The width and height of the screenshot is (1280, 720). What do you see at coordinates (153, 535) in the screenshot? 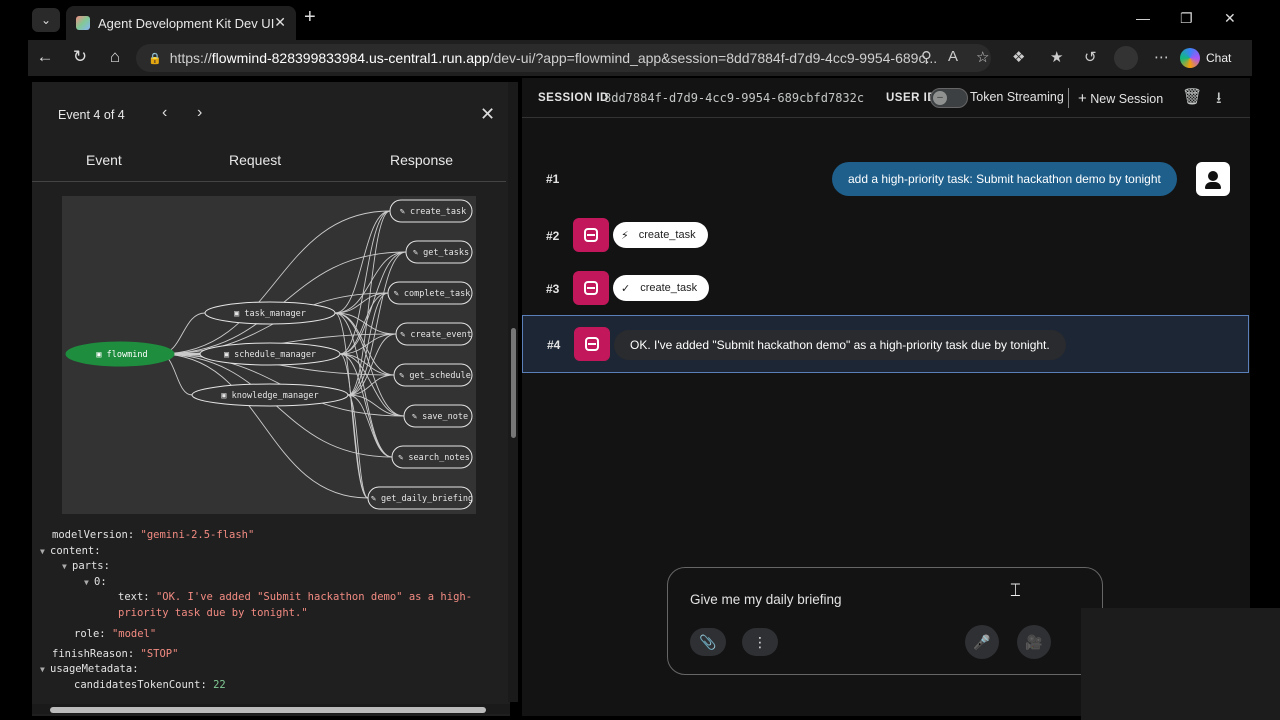
I see `json-line: modelVersion: "gemini-2.5-flash"` at bounding box center [153, 535].